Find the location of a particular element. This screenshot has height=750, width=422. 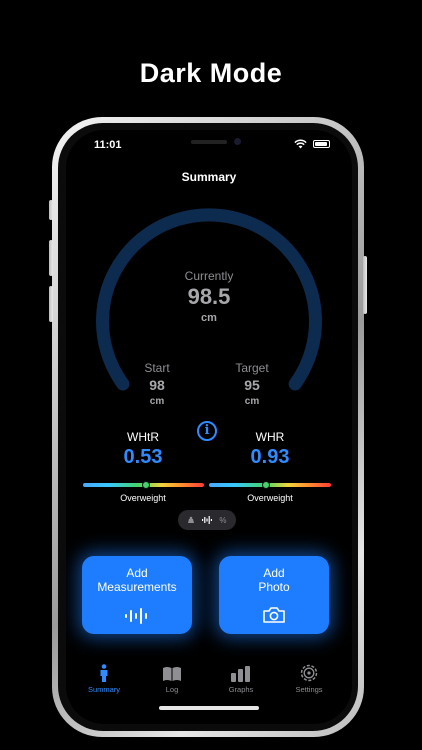

gear-icon is located at coordinates (309, 673).